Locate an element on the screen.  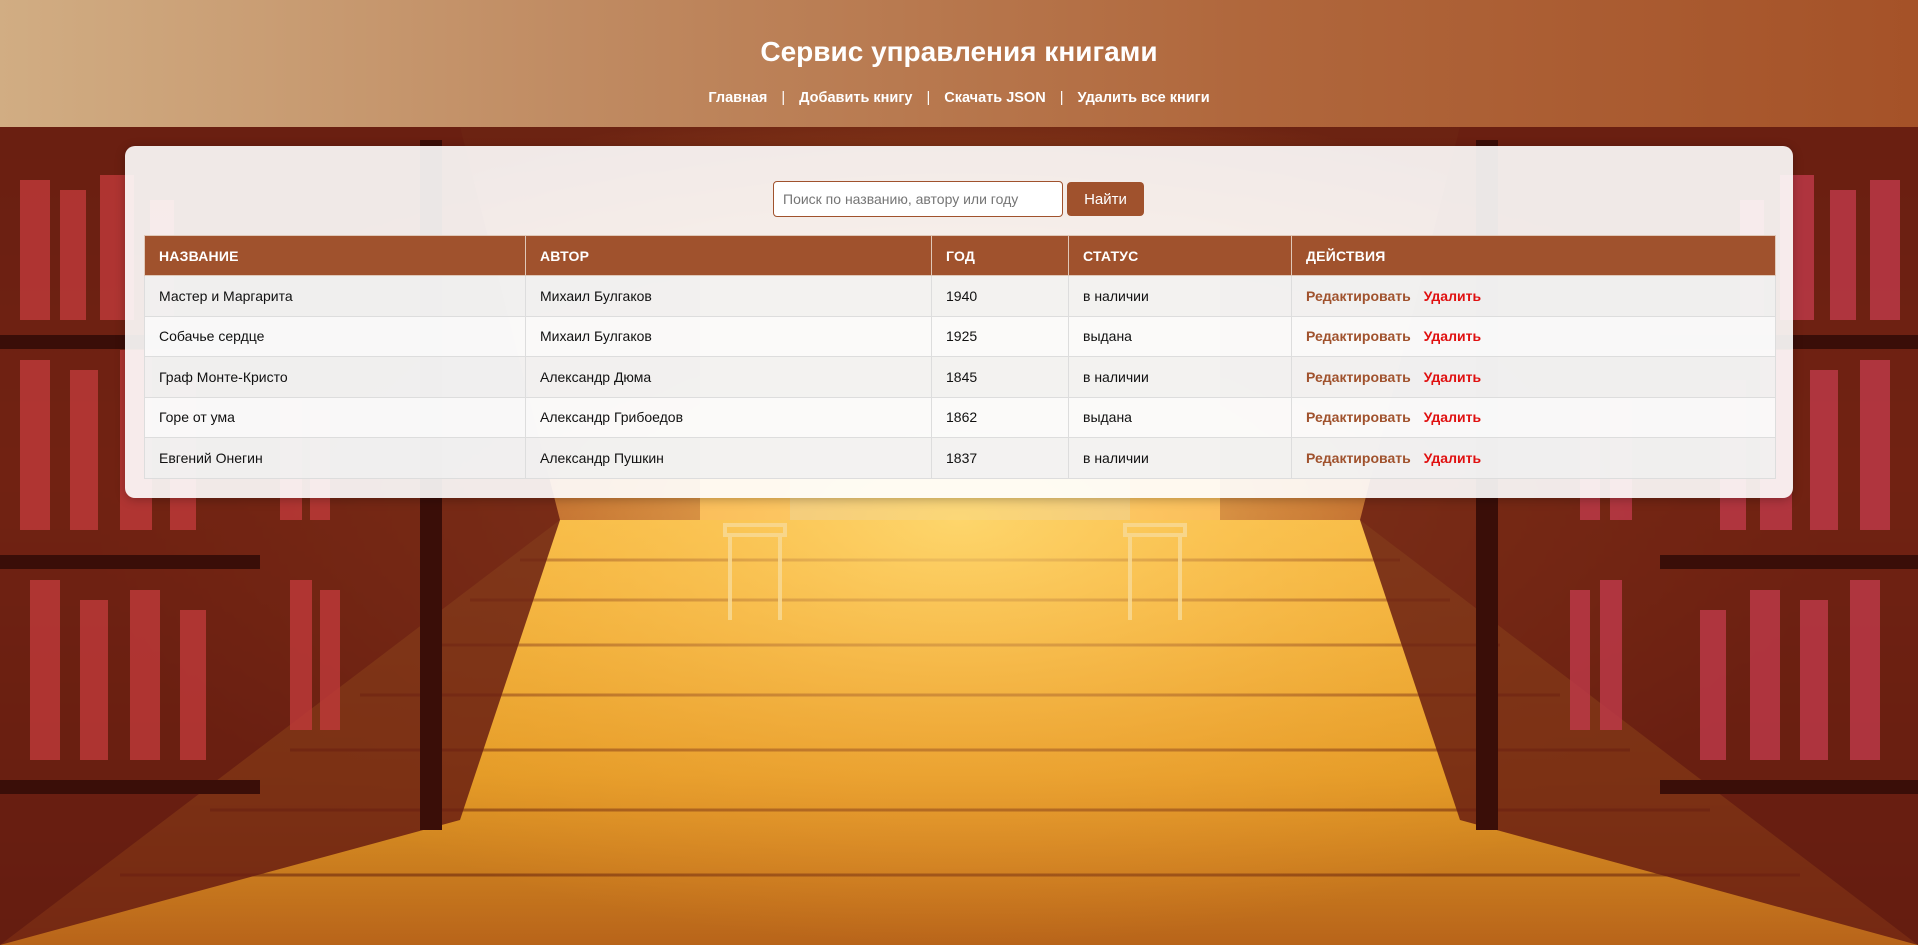
book-author: Александр Грибоедов is located at coordinates (728, 417).